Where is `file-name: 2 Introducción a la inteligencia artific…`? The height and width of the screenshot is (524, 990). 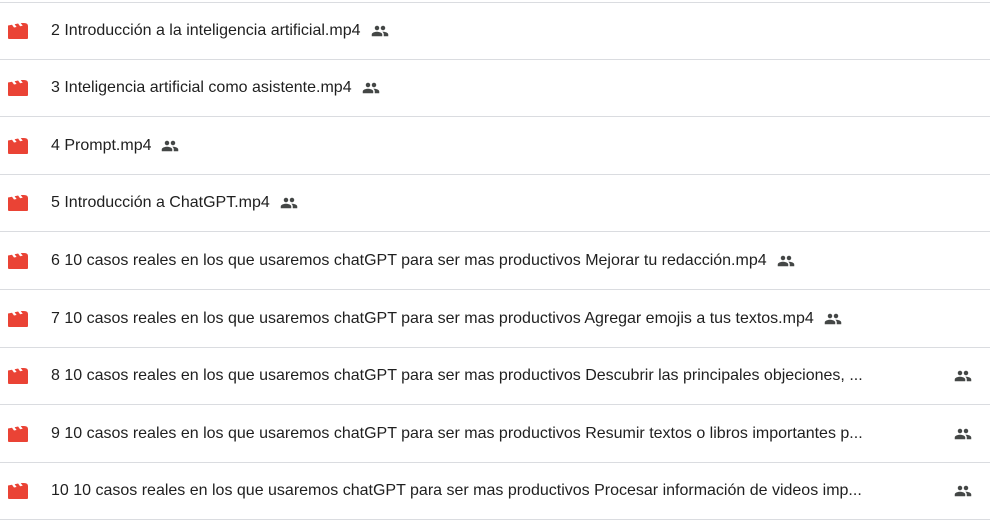
file-name: 2 Introducción a la inteligencia artific… is located at coordinates (220, 31).